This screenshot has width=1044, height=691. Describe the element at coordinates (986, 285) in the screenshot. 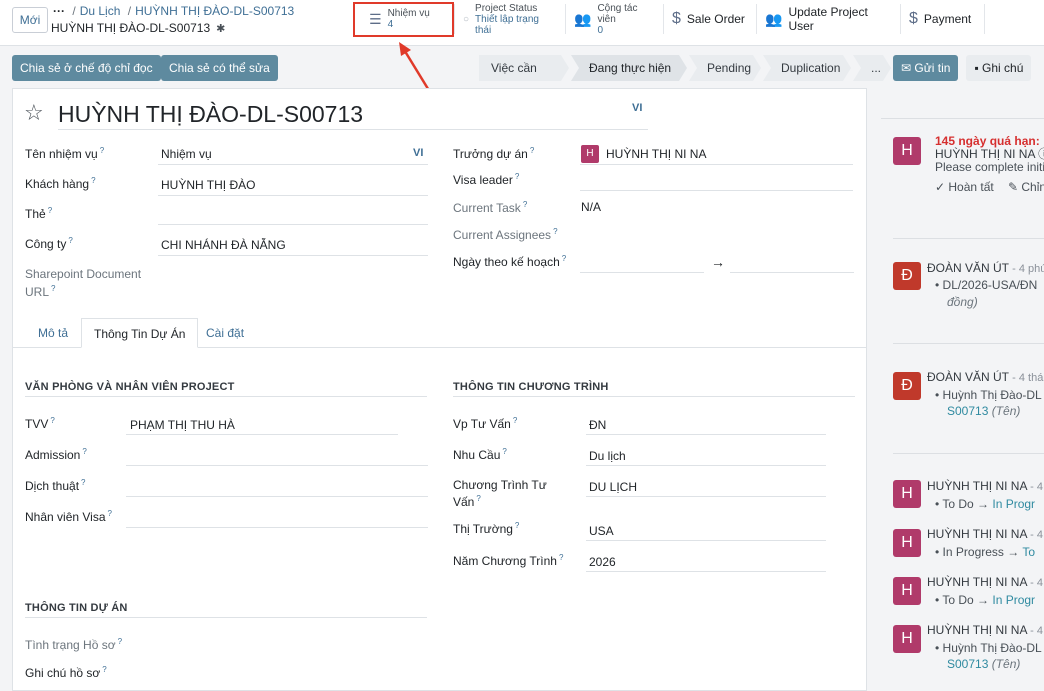

I see `message-body: • DL/2026-USA/ĐN` at that location.